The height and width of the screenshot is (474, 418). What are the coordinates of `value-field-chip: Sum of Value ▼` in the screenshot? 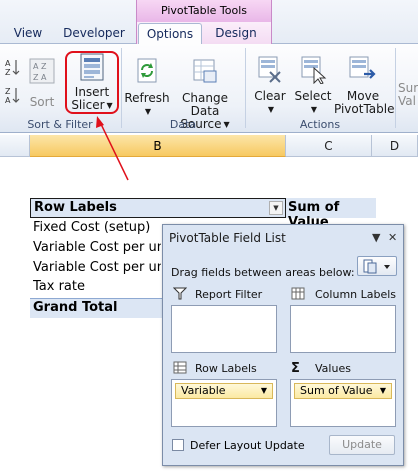 It's located at (343, 391).